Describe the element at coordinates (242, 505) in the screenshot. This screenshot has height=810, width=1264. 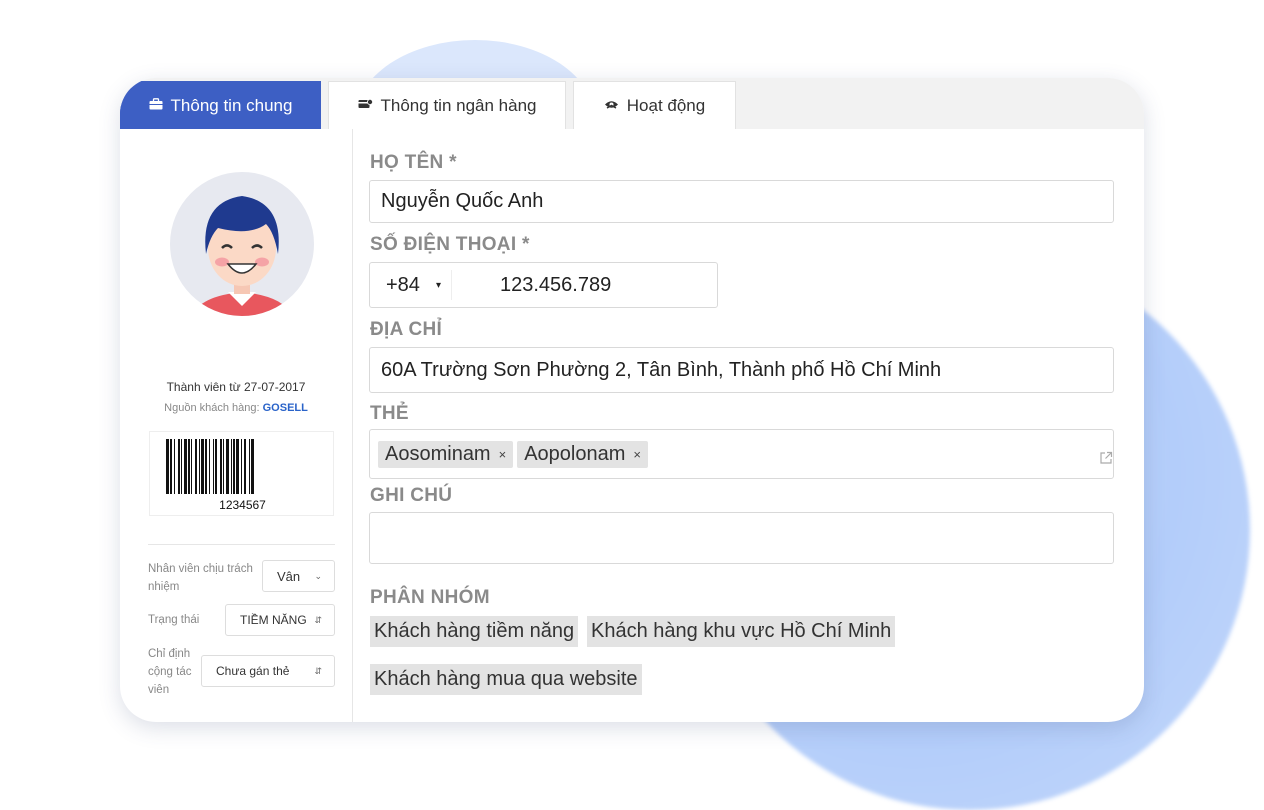
I see `barcode-number: 1234567` at that location.